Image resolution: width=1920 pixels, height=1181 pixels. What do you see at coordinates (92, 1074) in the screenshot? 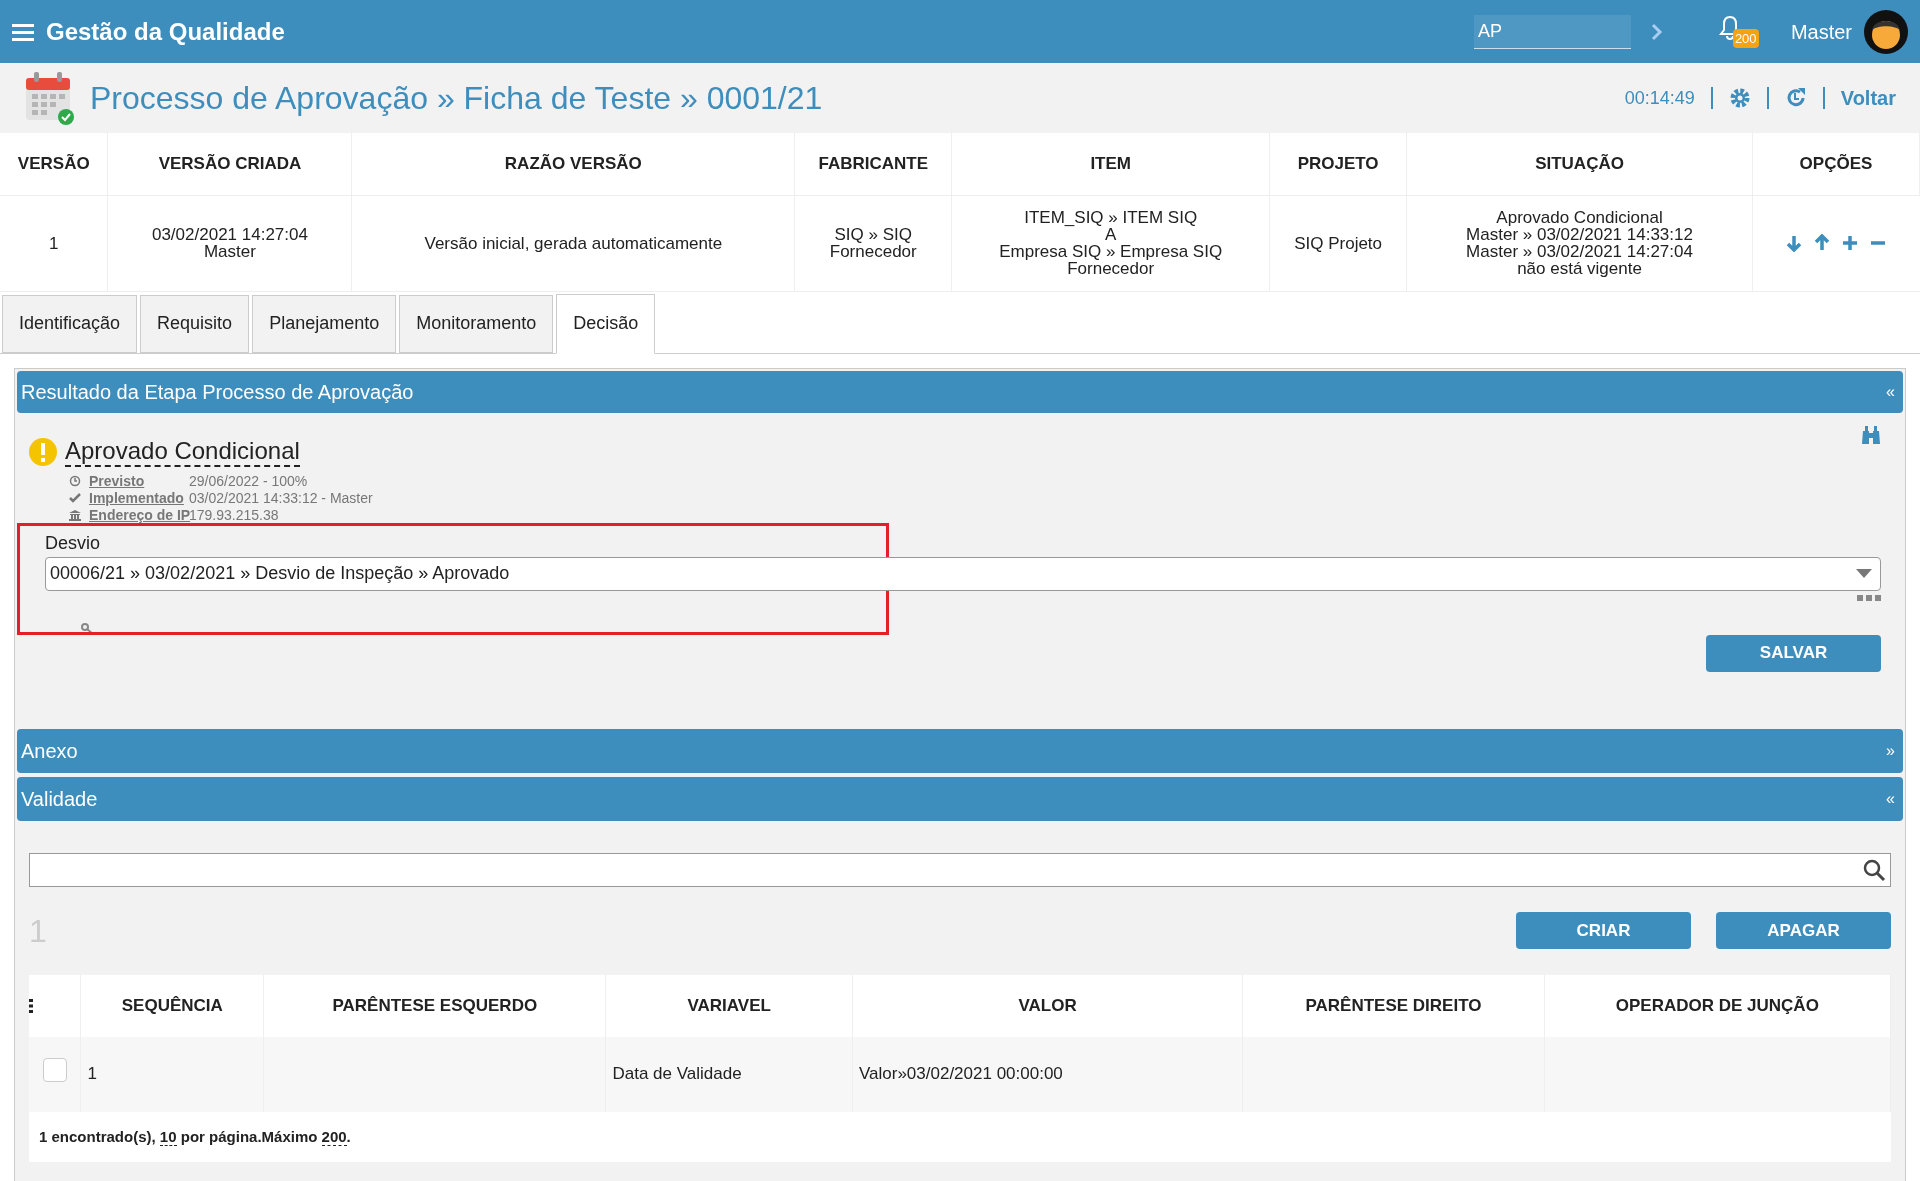
I see `table-cell: 1` at bounding box center [92, 1074].